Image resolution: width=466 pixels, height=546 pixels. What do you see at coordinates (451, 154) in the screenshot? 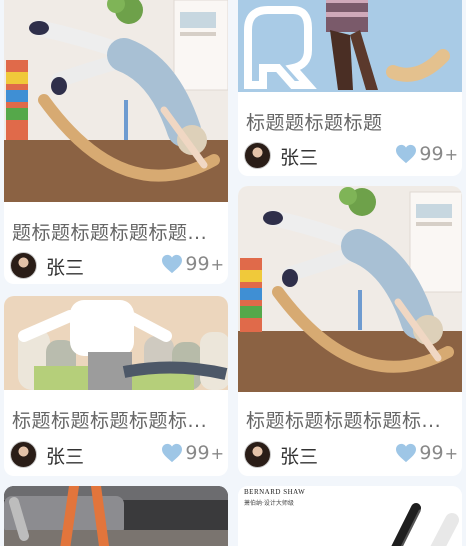
I see `card-2-like-plus: +` at bounding box center [451, 154].